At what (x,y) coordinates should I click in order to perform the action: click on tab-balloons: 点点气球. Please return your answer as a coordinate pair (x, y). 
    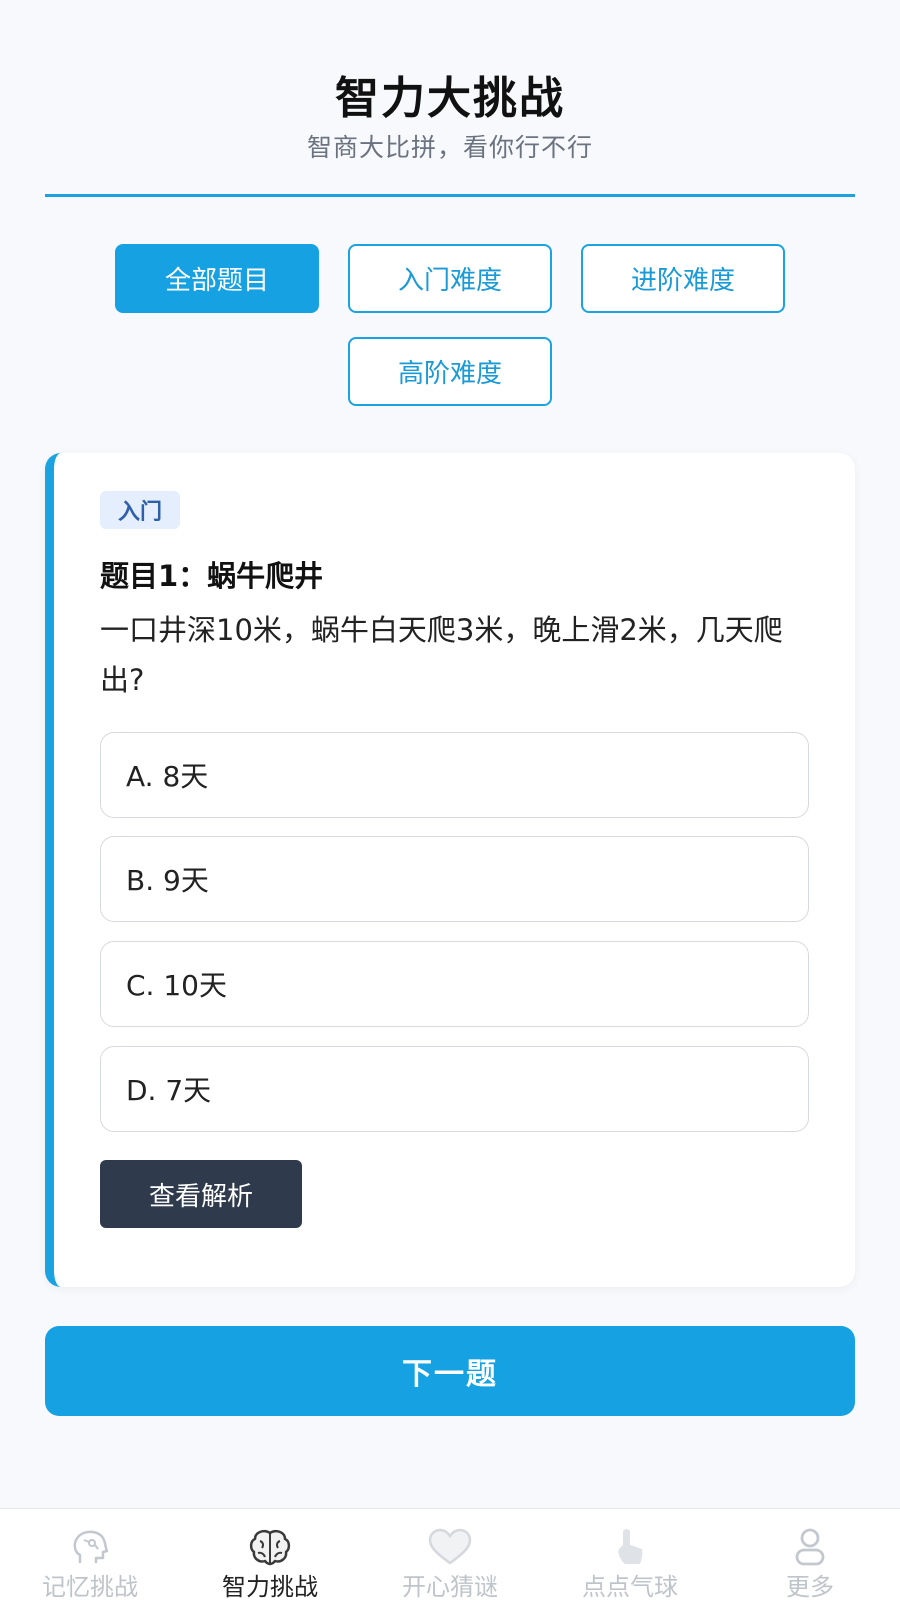
    Looking at the image, I should click on (630, 1554).